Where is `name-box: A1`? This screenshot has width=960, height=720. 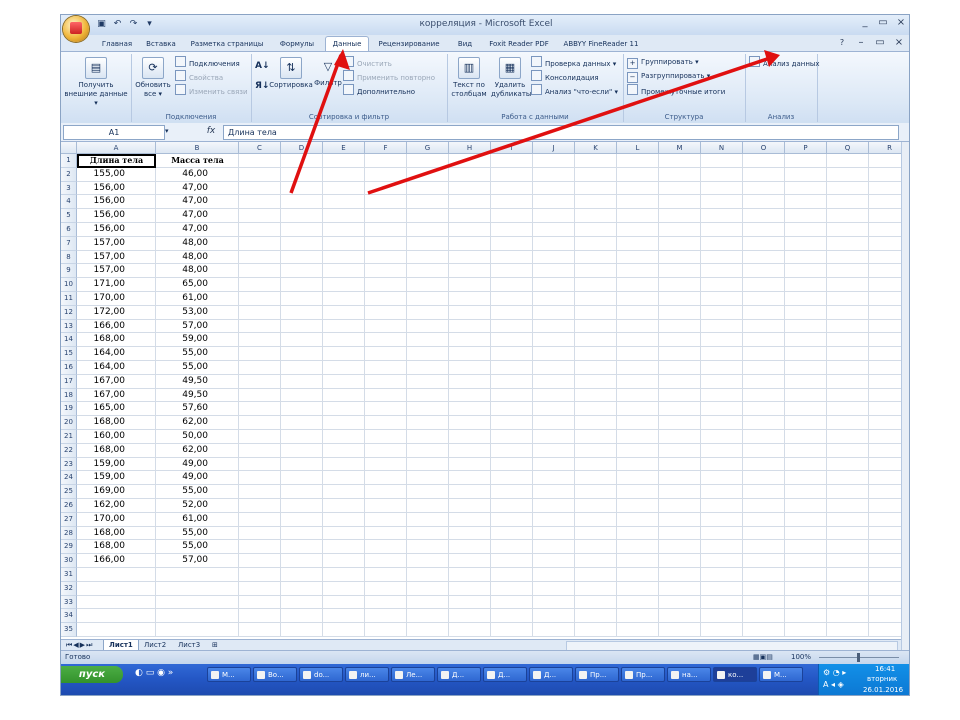 name-box: A1 is located at coordinates (114, 132).